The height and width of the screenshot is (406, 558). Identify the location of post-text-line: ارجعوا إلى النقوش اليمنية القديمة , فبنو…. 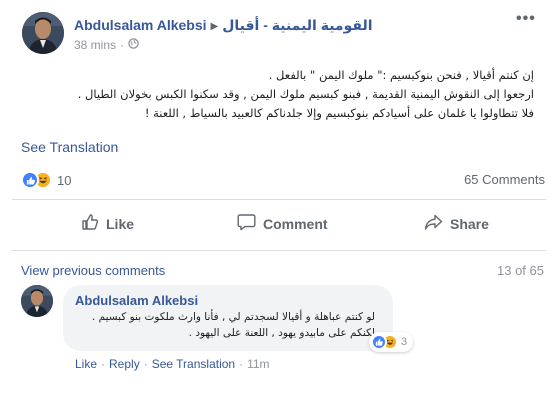
(305, 94).